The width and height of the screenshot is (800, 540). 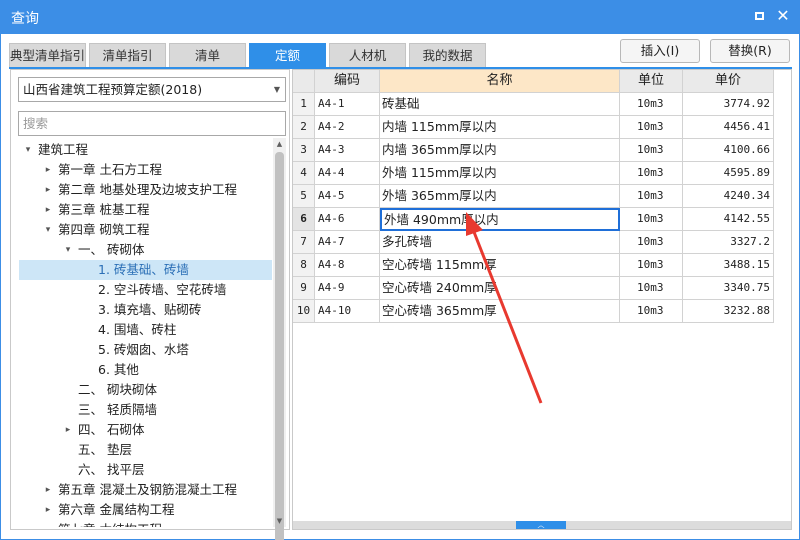 What do you see at coordinates (279, 521) in the screenshot?
I see `scroll-down-icon: ▼` at bounding box center [279, 521].